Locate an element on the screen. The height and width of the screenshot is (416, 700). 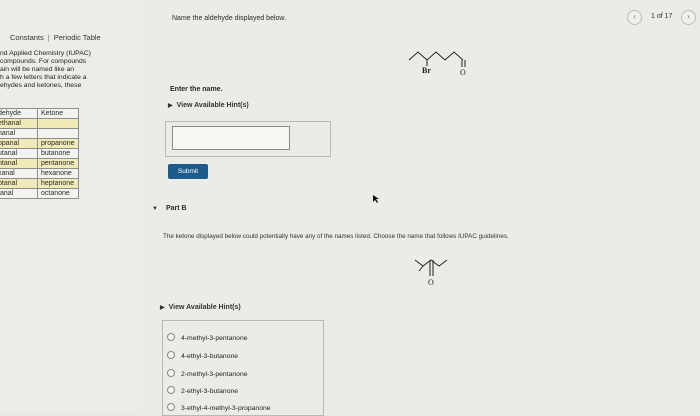
table-header-row: dehyde Ketone is located at coordinates (39, 113).